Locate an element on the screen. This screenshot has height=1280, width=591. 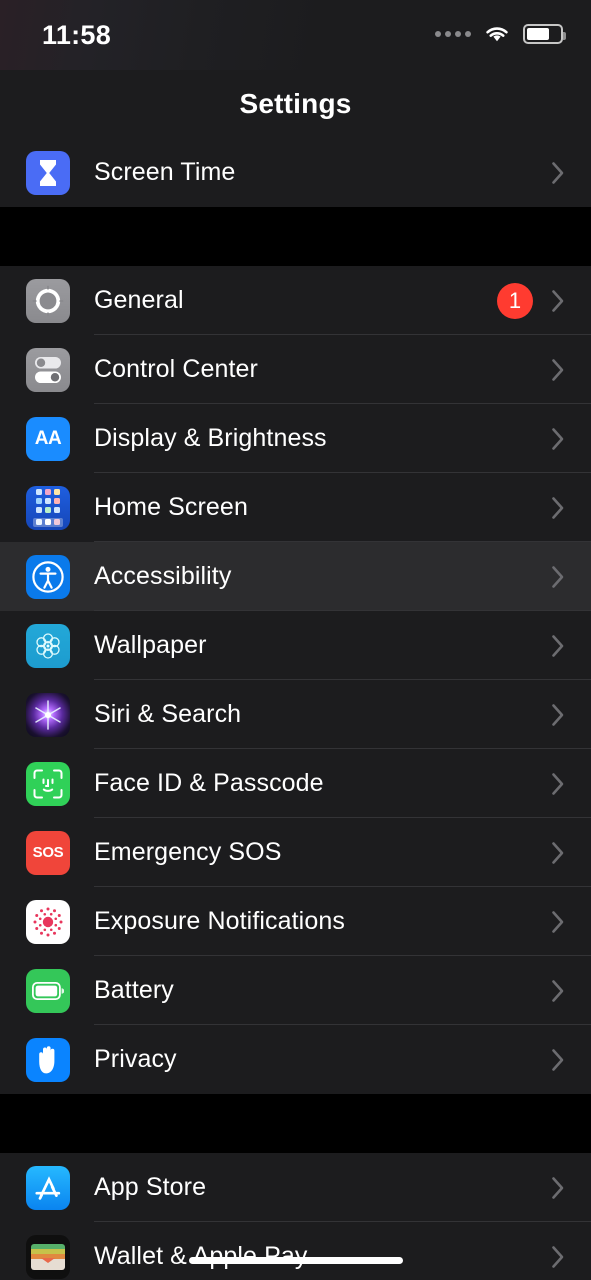
settings-row-label: Accessibility is located at coordinates (163, 576).